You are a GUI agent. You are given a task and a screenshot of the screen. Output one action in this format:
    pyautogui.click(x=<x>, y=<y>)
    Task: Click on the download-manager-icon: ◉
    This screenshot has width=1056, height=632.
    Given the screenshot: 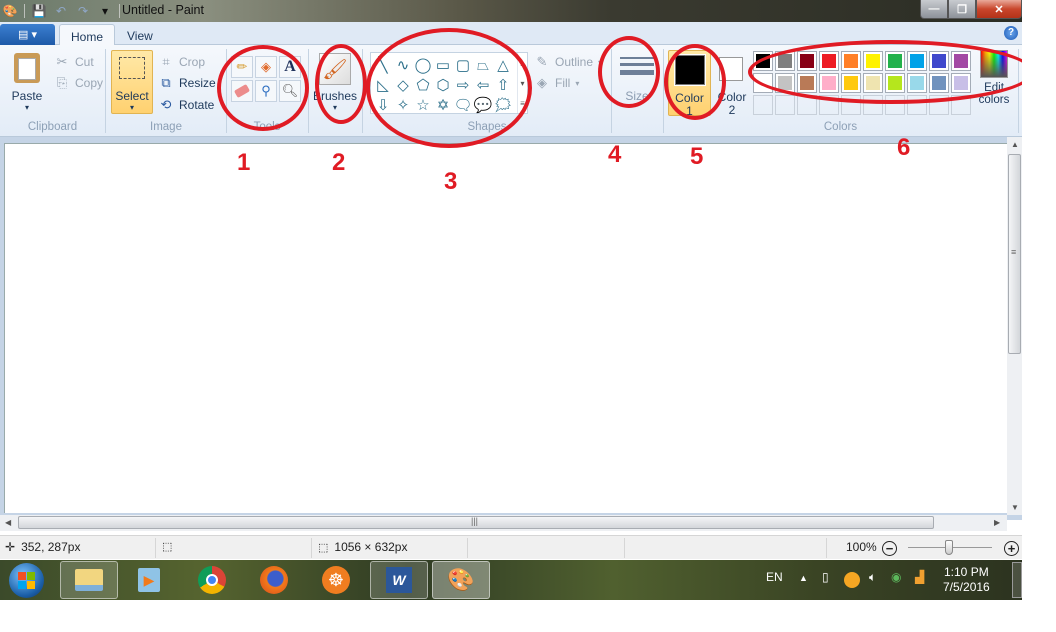 What is the action you would take?
    pyautogui.click(x=896, y=577)
    